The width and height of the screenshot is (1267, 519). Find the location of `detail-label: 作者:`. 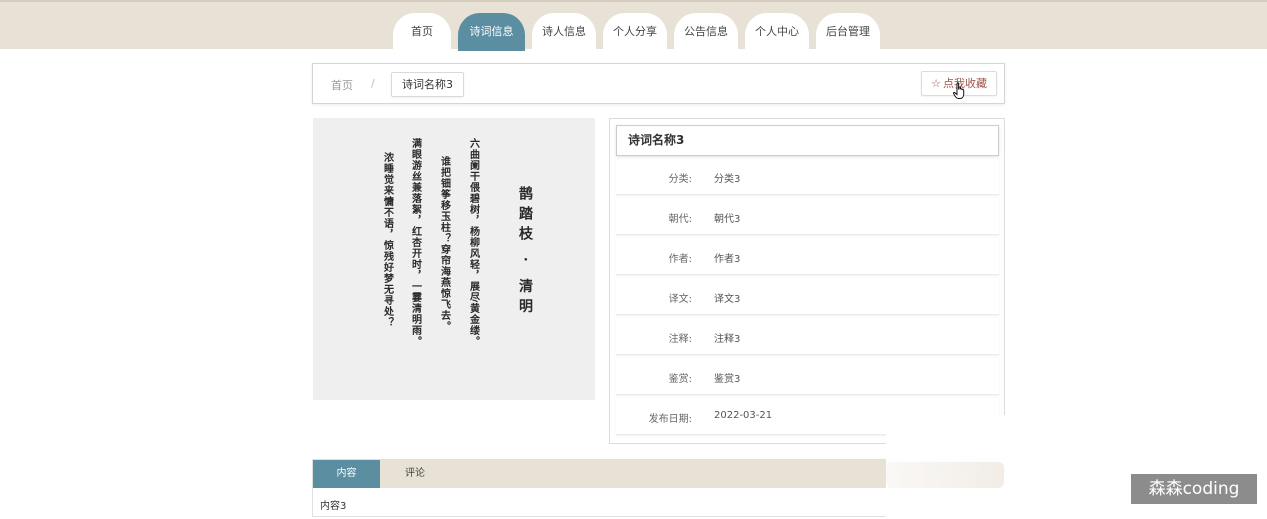

detail-label: 作者: is located at coordinates (680, 259).